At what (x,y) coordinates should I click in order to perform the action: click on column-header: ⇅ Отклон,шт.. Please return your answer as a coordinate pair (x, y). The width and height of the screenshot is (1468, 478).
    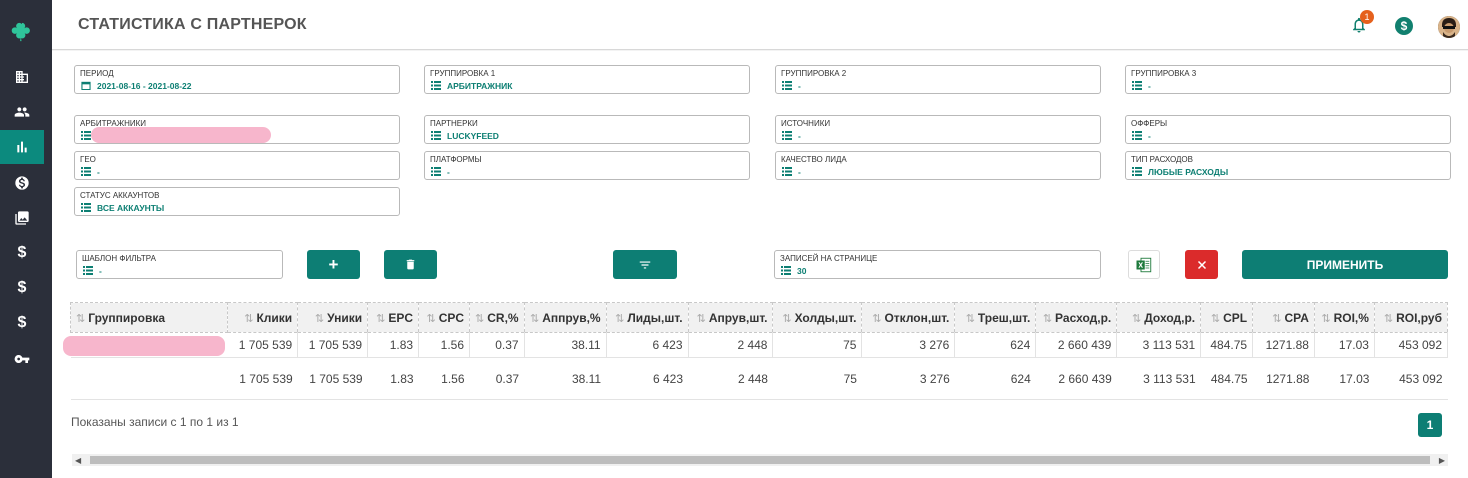
    Looking at the image, I should click on (908, 317).